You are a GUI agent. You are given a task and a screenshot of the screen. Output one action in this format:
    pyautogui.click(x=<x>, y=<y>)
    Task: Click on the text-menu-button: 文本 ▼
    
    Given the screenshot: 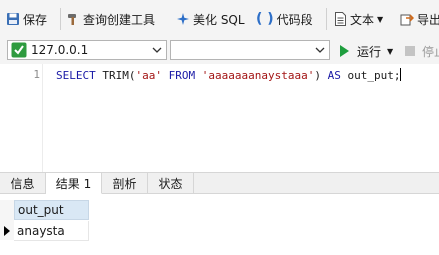 What is the action you would take?
    pyautogui.click(x=358, y=19)
    